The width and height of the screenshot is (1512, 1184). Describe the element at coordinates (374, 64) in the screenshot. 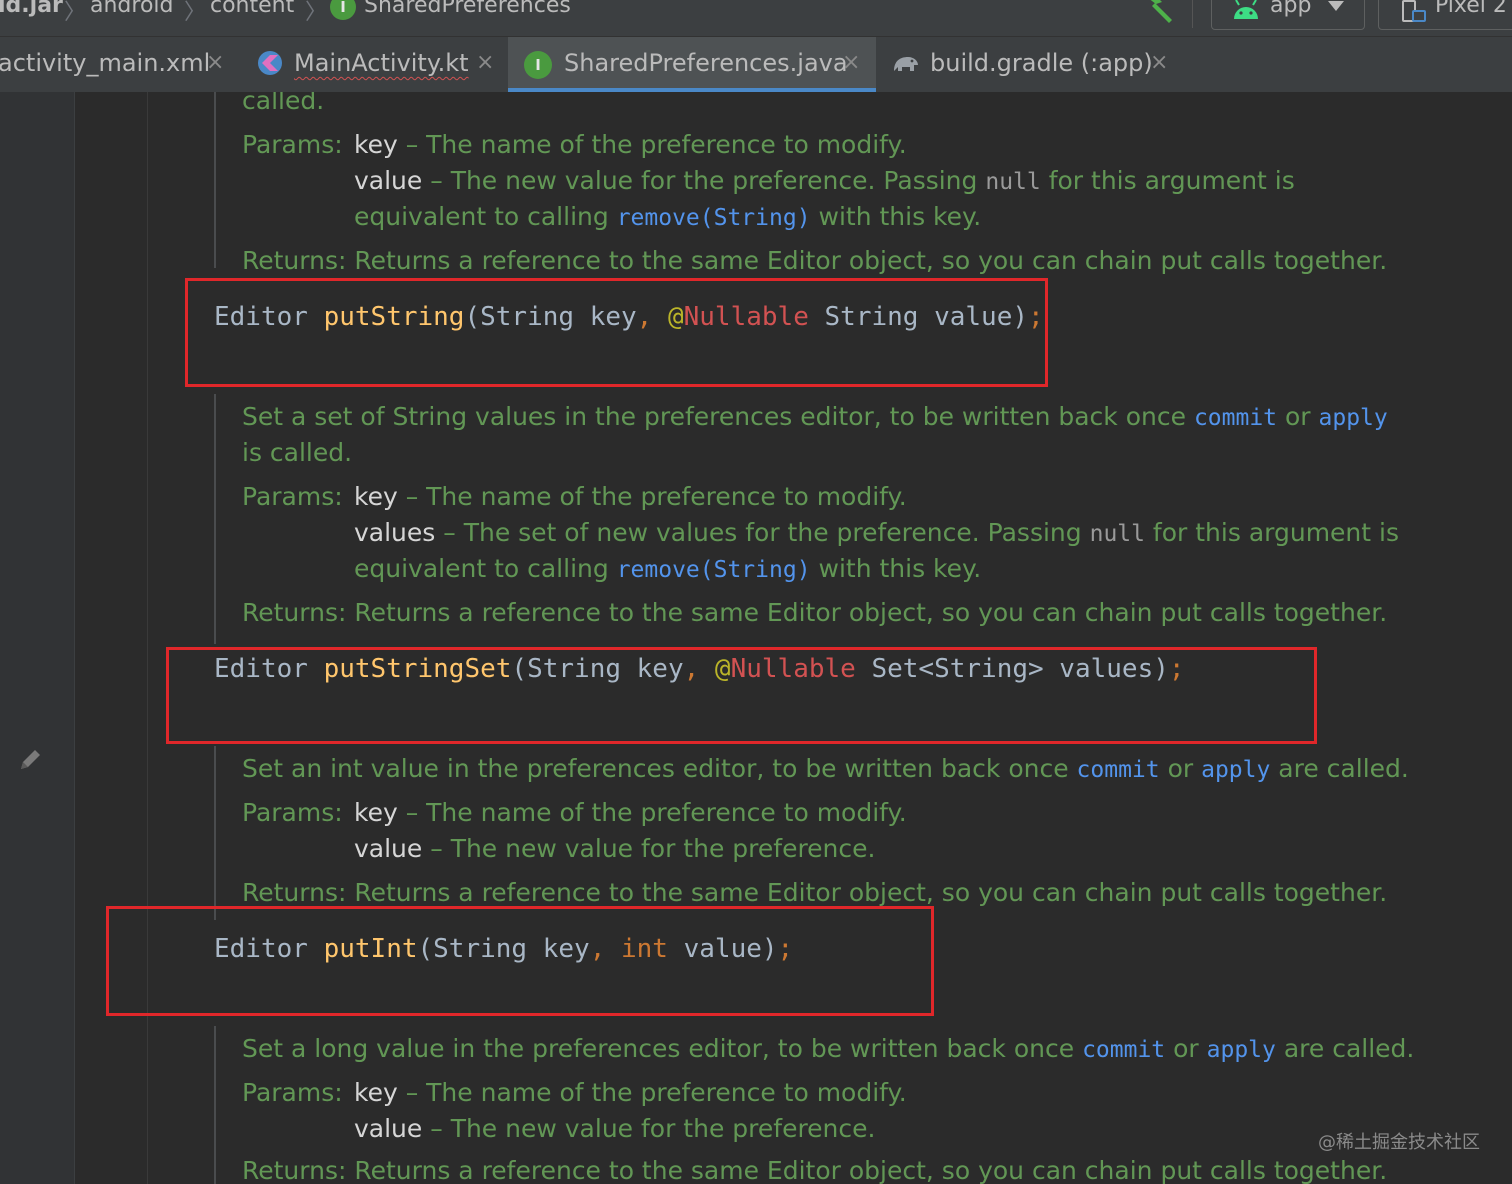

I see `tab-mainactivity-kt: MainActivity.kt ×` at that location.